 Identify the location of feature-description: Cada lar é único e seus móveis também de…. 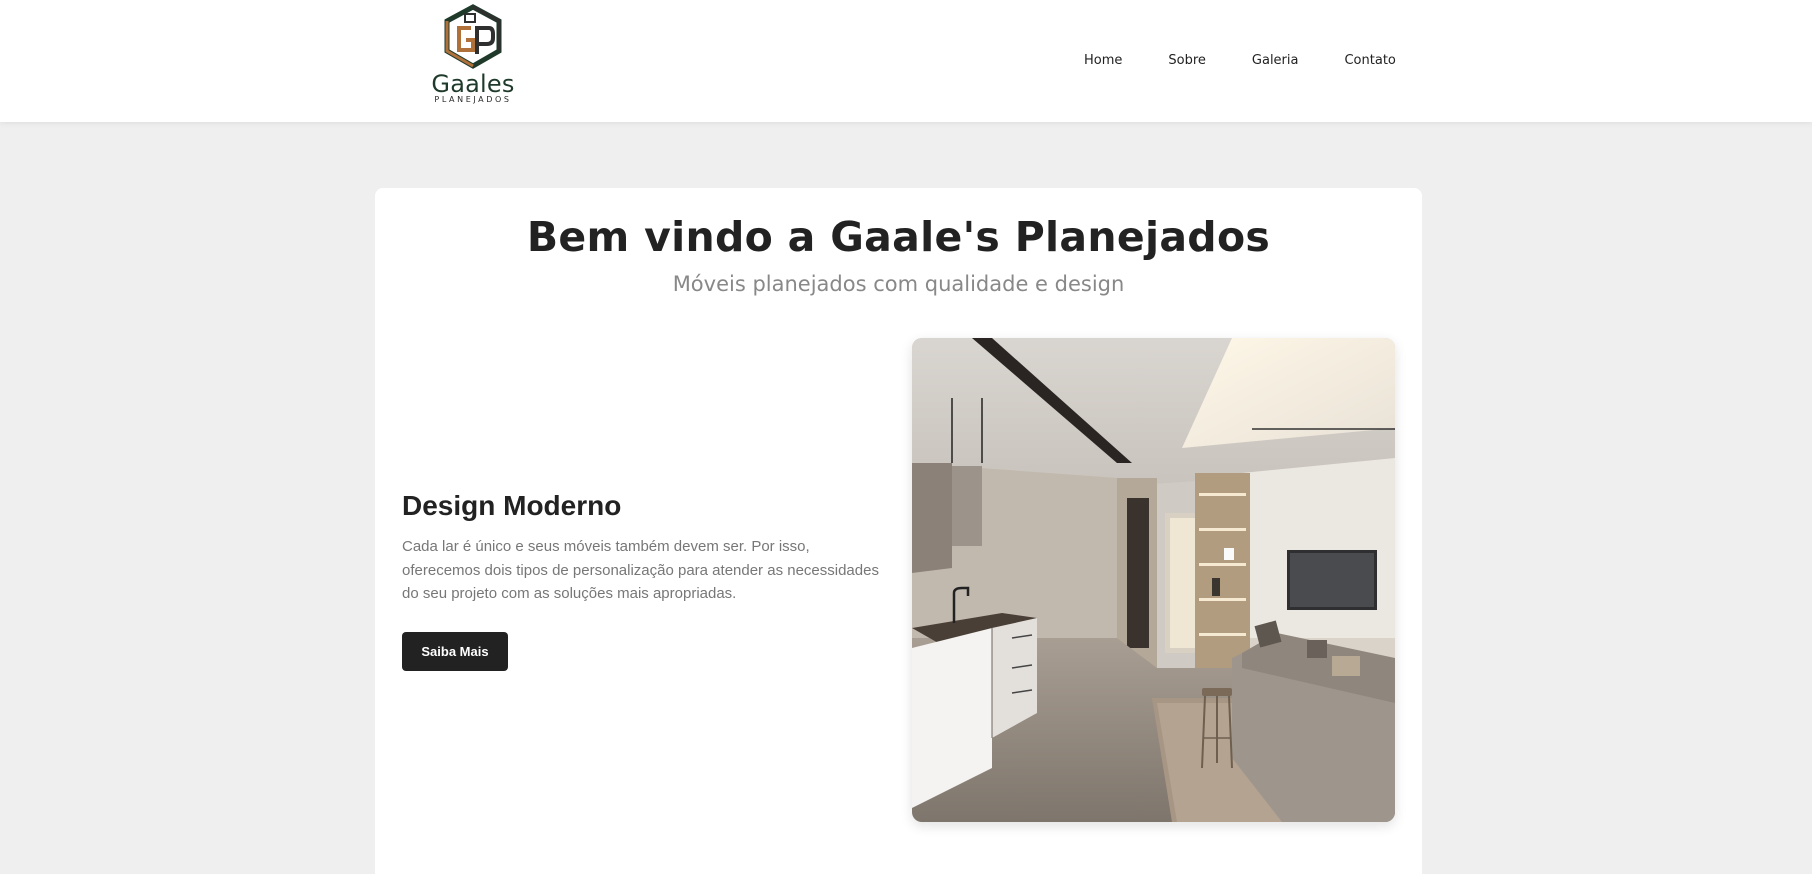
(640, 570).